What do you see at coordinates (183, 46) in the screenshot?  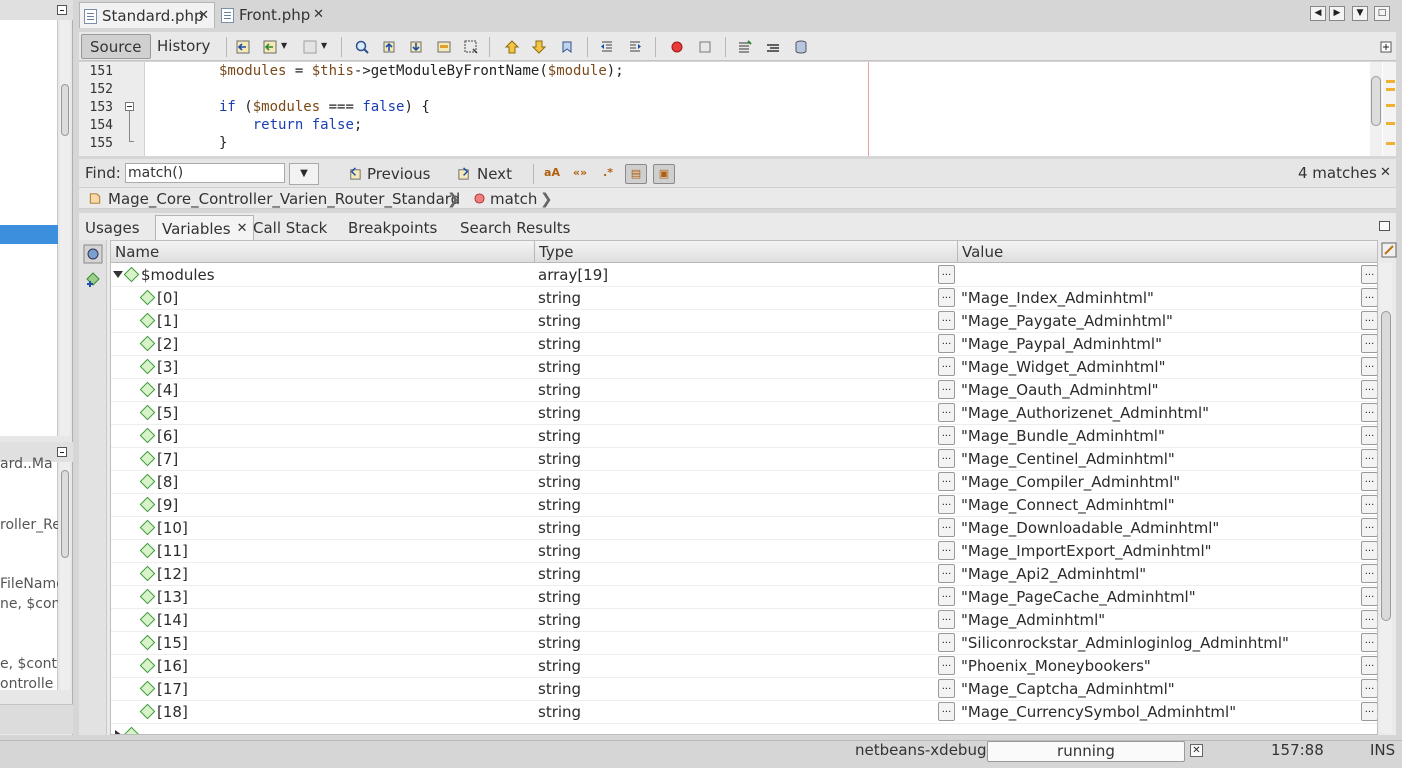 I see `history-button: History` at bounding box center [183, 46].